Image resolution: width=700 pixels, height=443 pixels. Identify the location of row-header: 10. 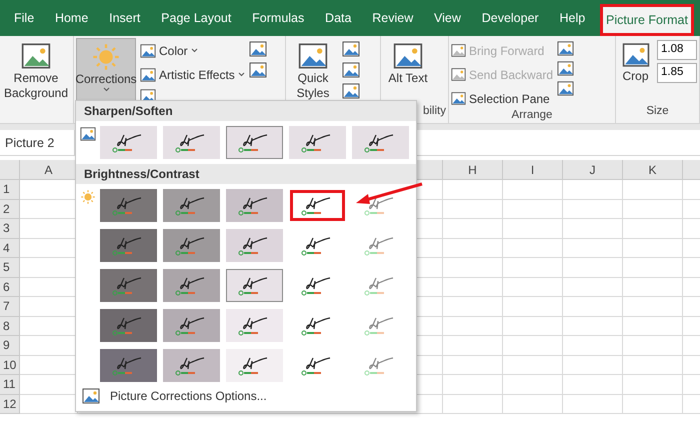
(10, 365).